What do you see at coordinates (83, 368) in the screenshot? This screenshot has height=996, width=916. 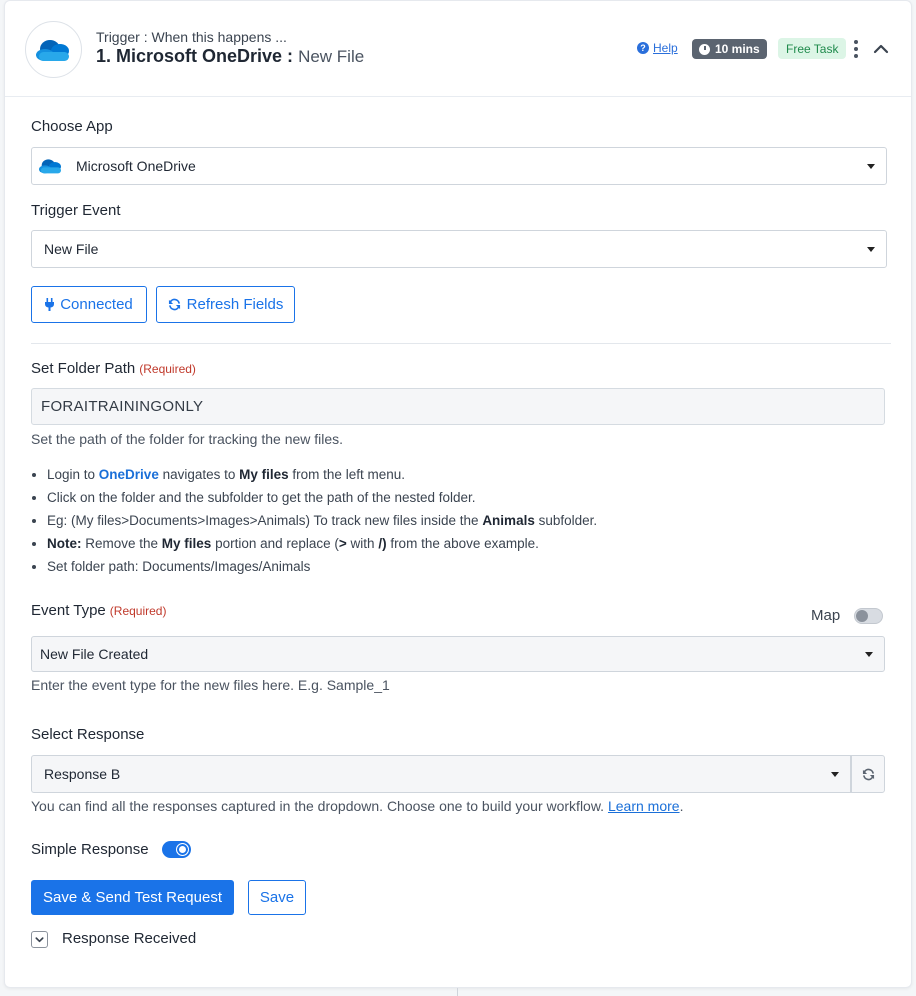 I see `folder-path-label-text: Set Folder Path` at bounding box center [83, 368].